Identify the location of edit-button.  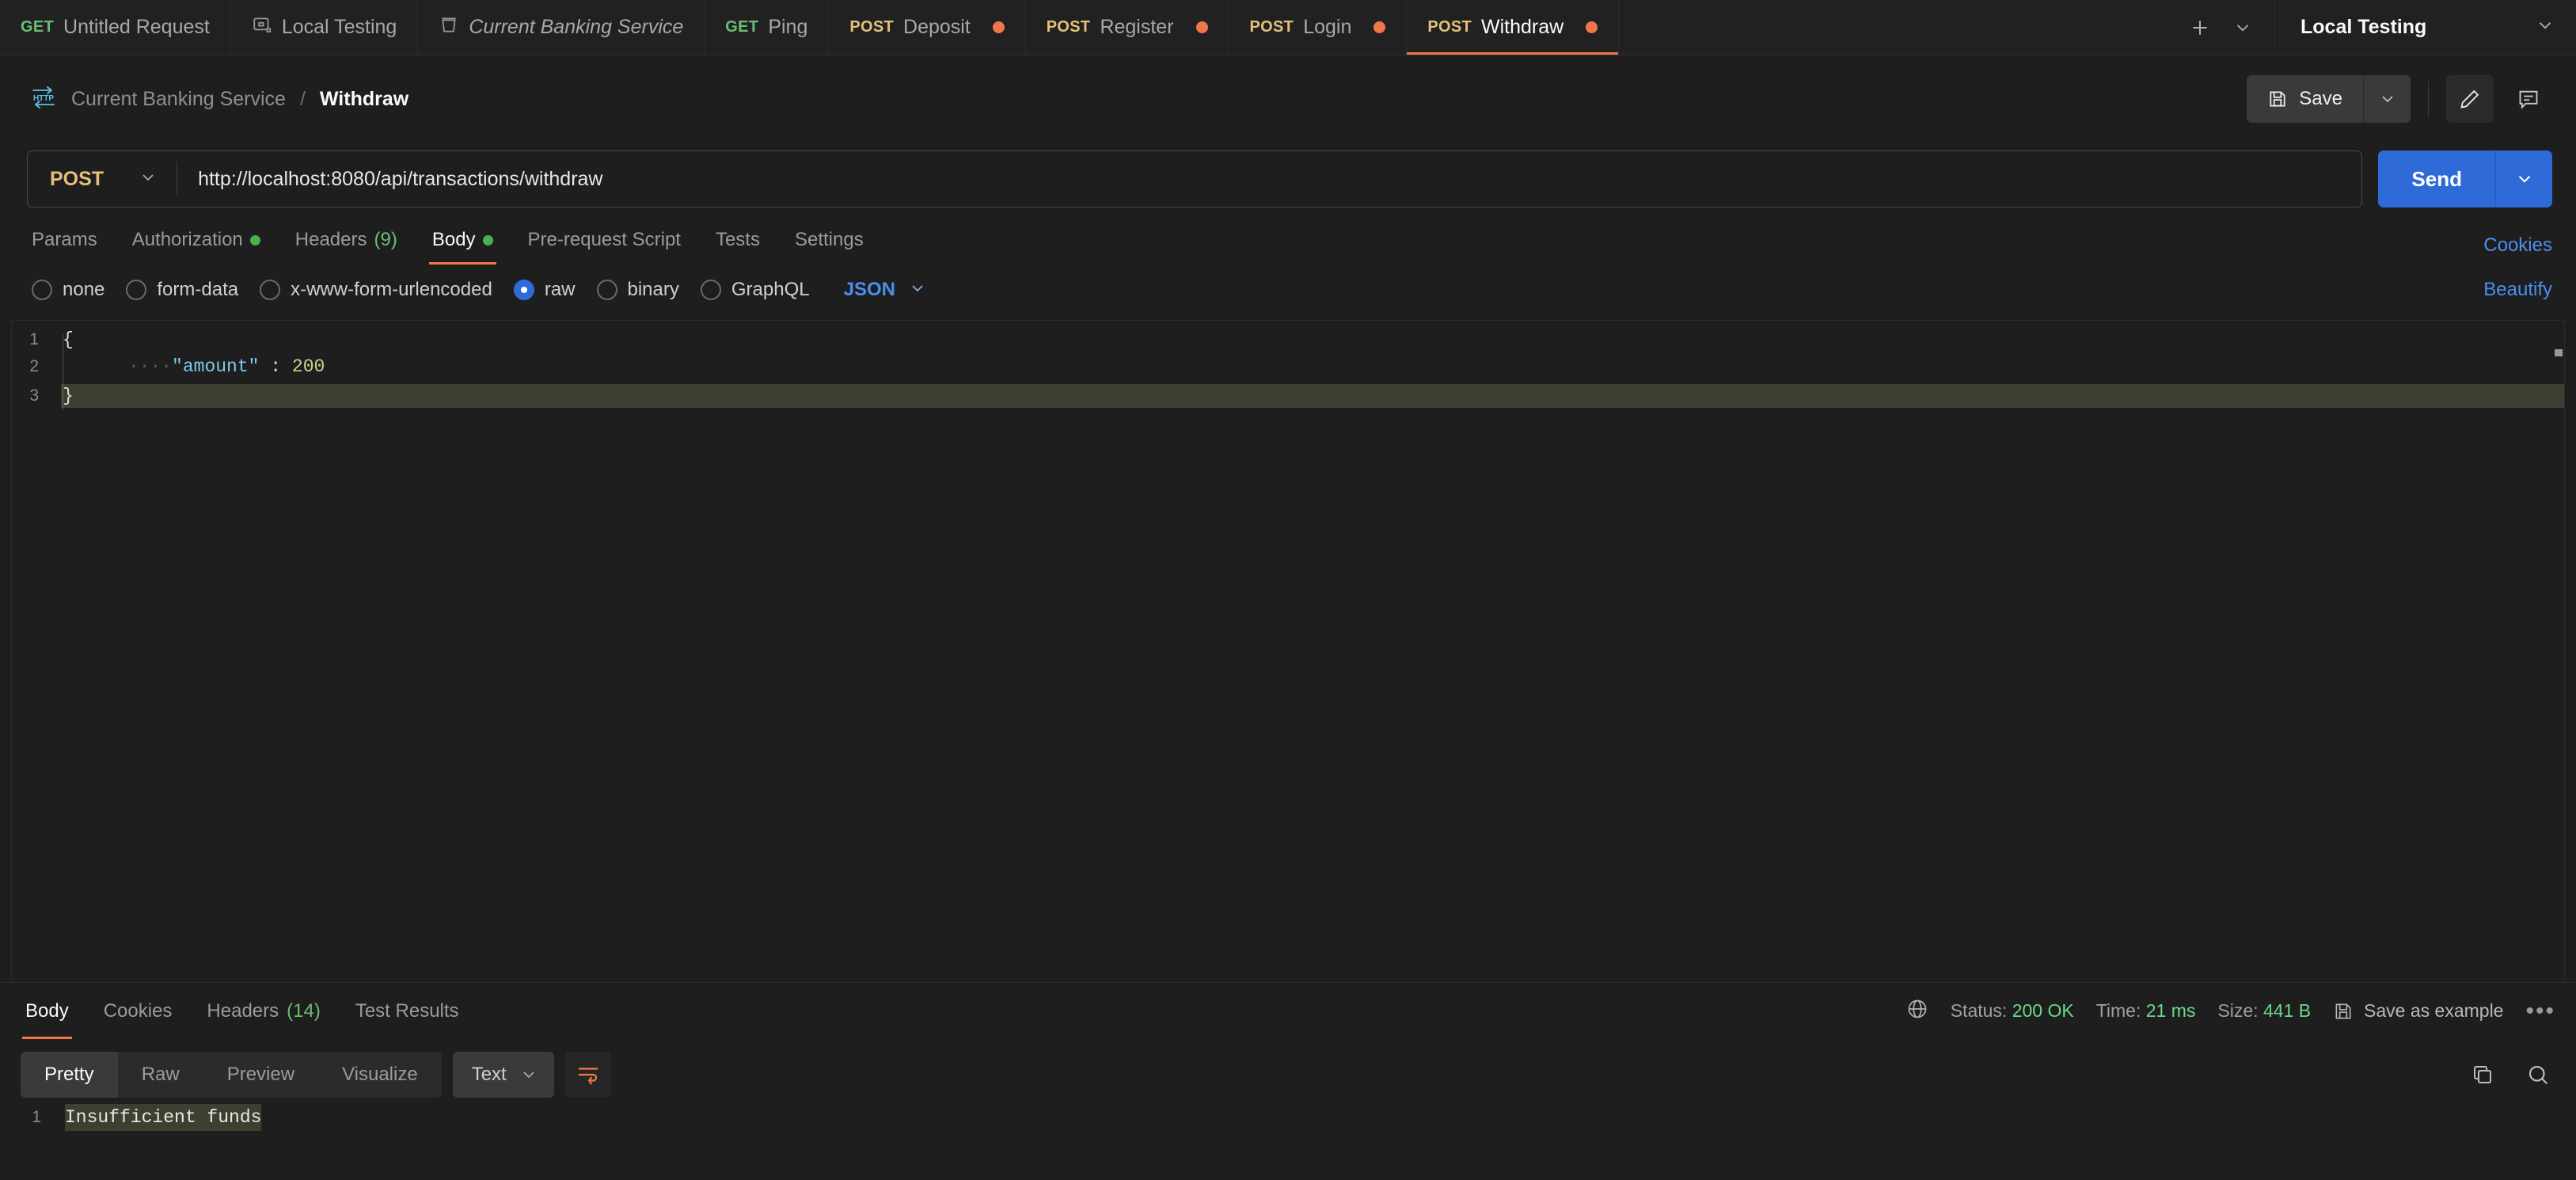
(2470, 99).